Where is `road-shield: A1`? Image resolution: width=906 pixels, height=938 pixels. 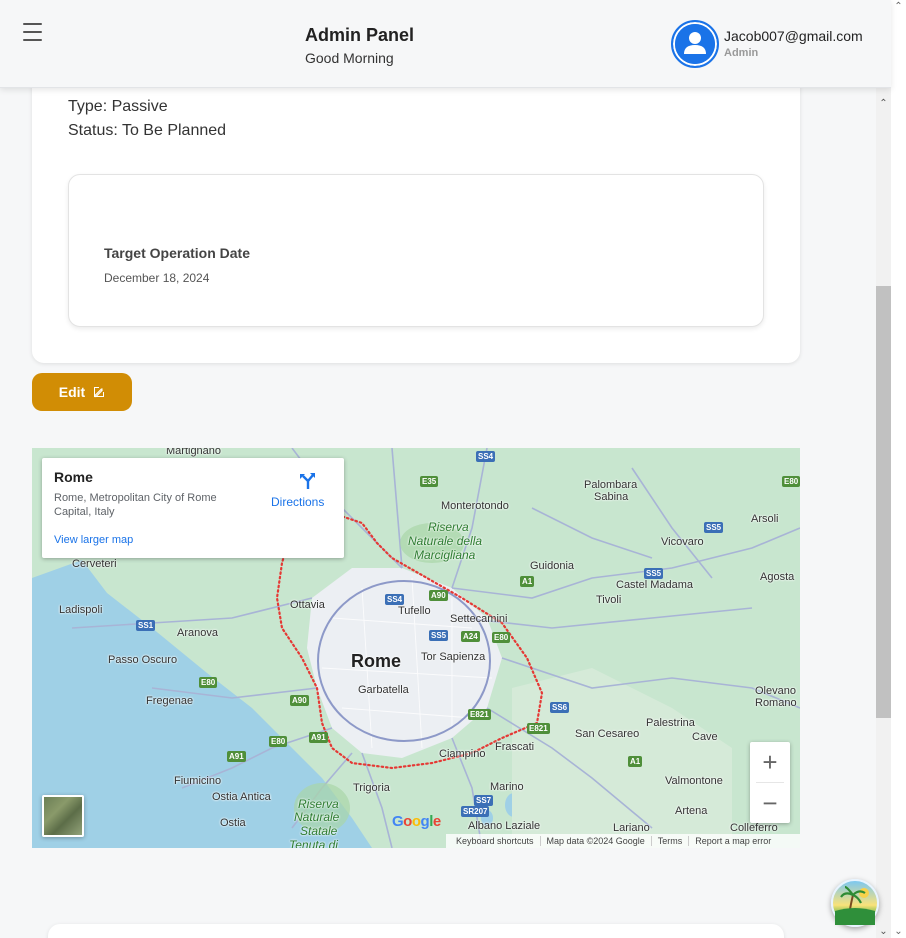
road-shield: A1 is located at coordinates (527, 581).